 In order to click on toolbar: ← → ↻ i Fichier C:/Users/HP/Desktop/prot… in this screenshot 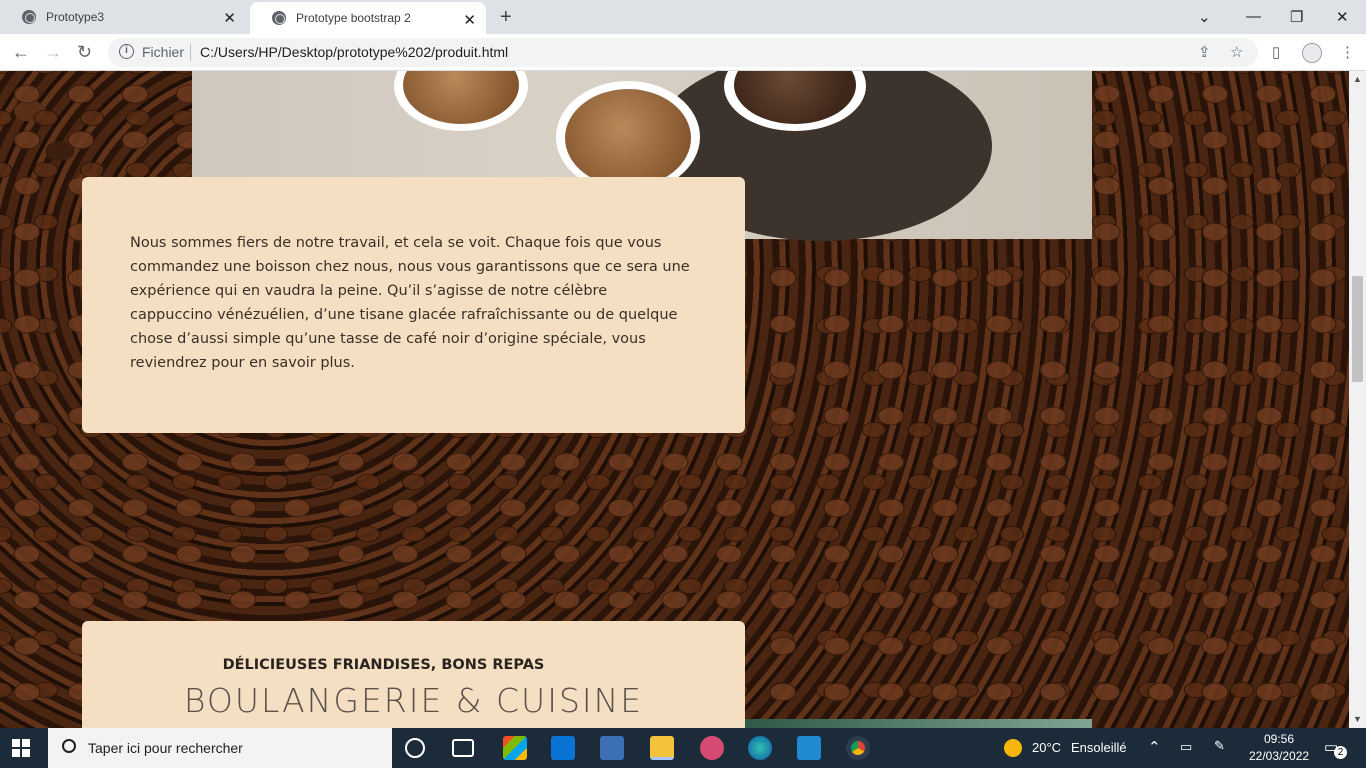, I will do `click(683, 52)`.